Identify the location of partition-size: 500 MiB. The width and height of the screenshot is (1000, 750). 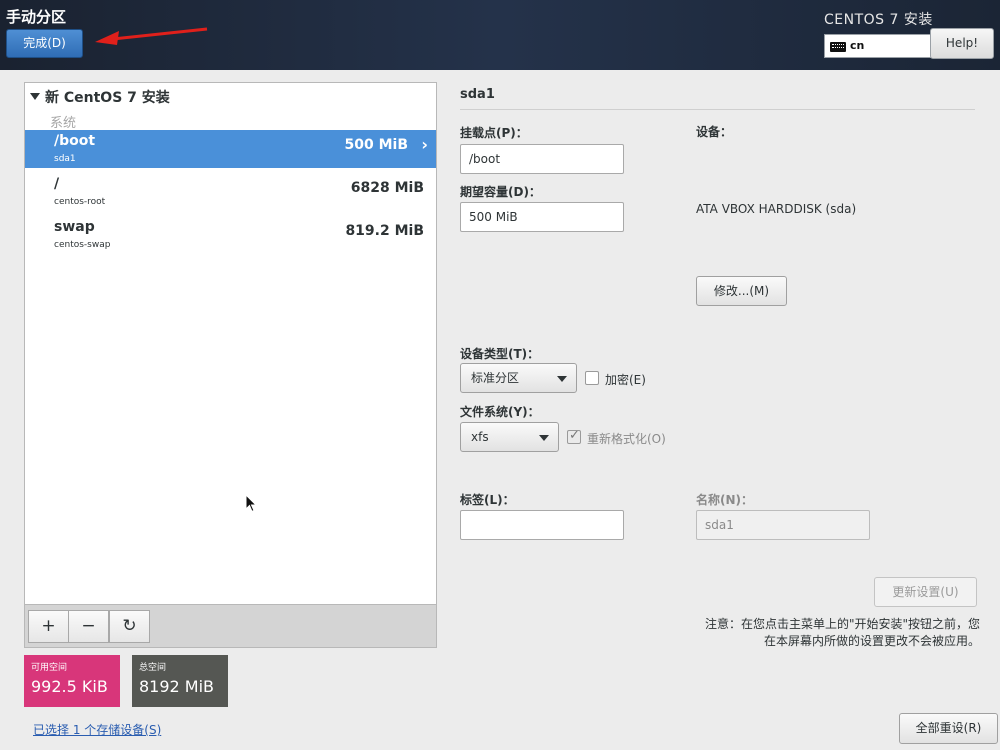
(376, 145).